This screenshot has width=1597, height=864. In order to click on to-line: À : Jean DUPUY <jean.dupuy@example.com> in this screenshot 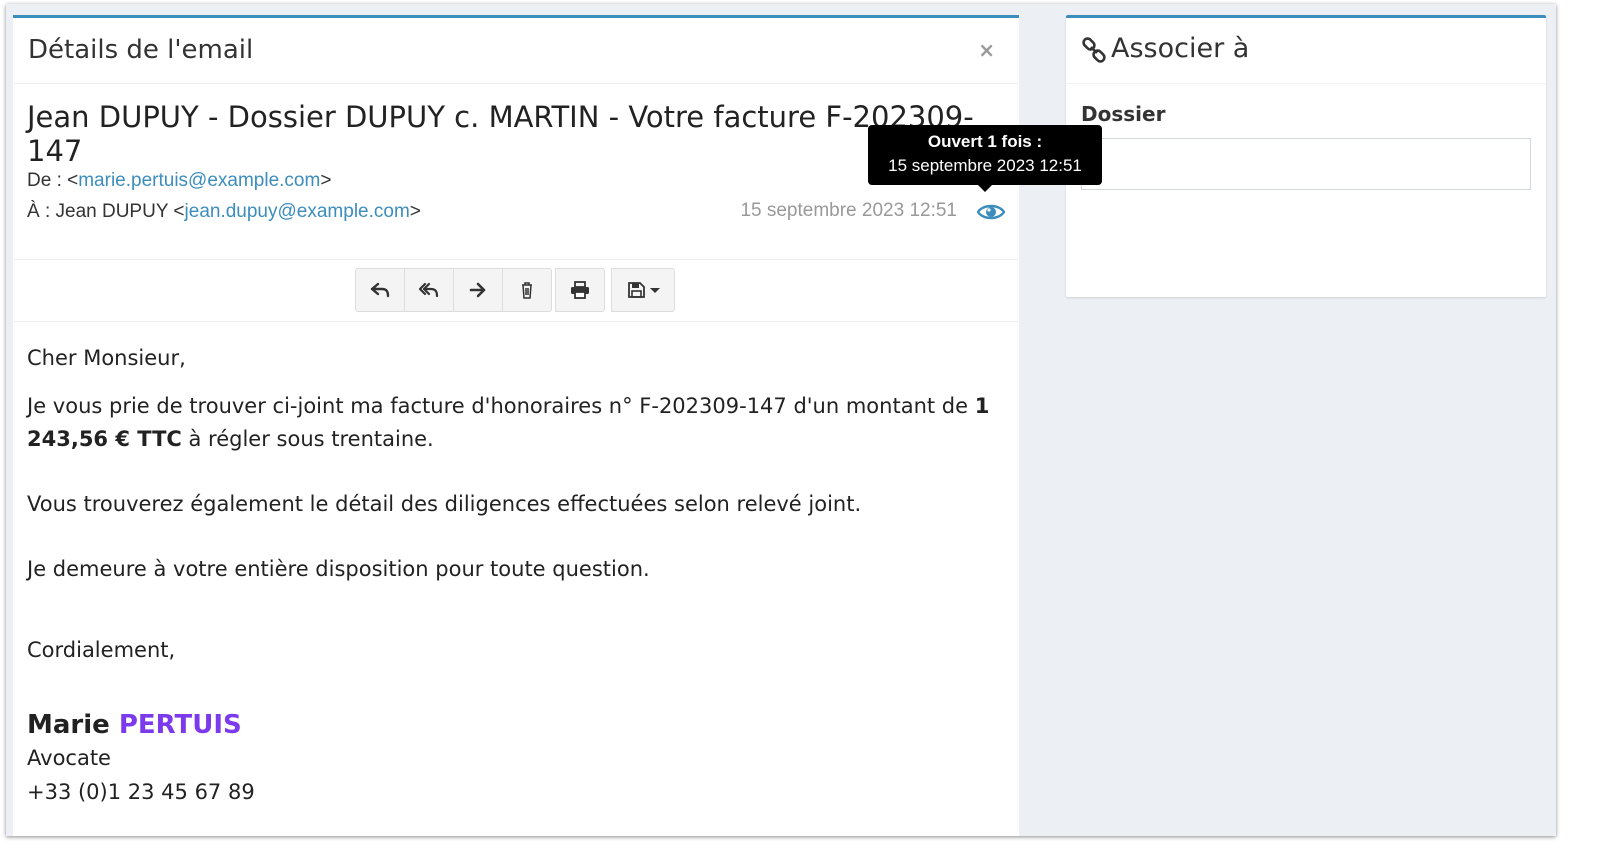, I will do `click(224, 212)`.